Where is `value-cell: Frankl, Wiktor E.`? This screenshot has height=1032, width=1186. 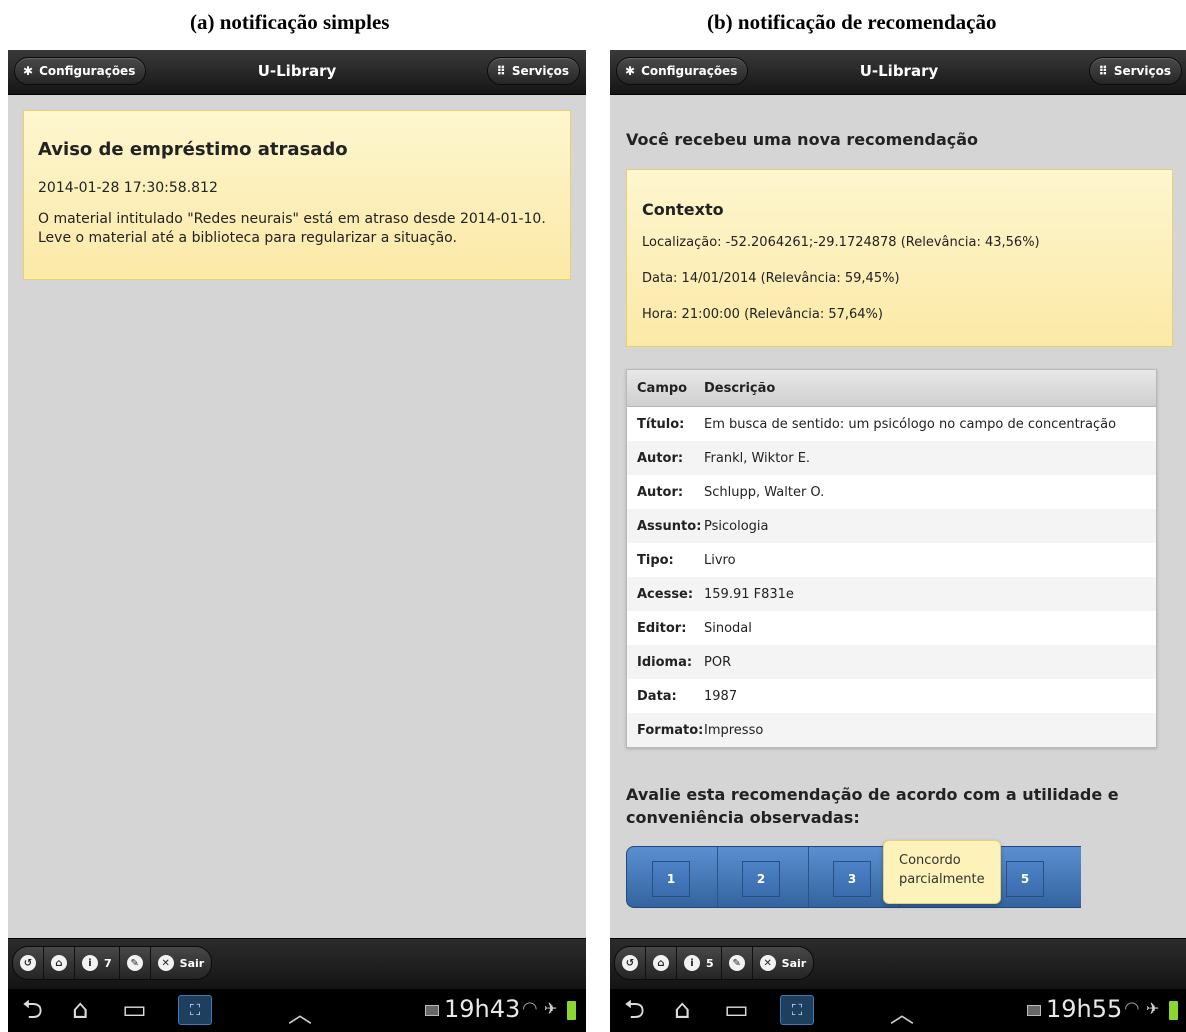 value-cell: Frankl, Wiktor E. is located at coordinates (757, 458).